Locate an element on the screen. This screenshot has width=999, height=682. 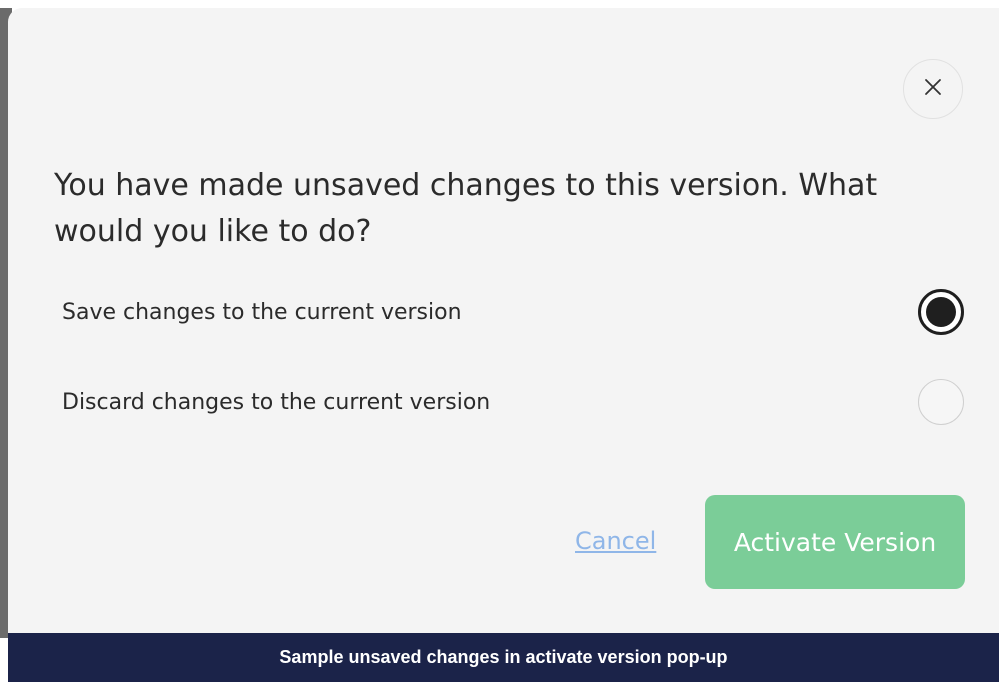
close-button is located at coordinates (933, 89).